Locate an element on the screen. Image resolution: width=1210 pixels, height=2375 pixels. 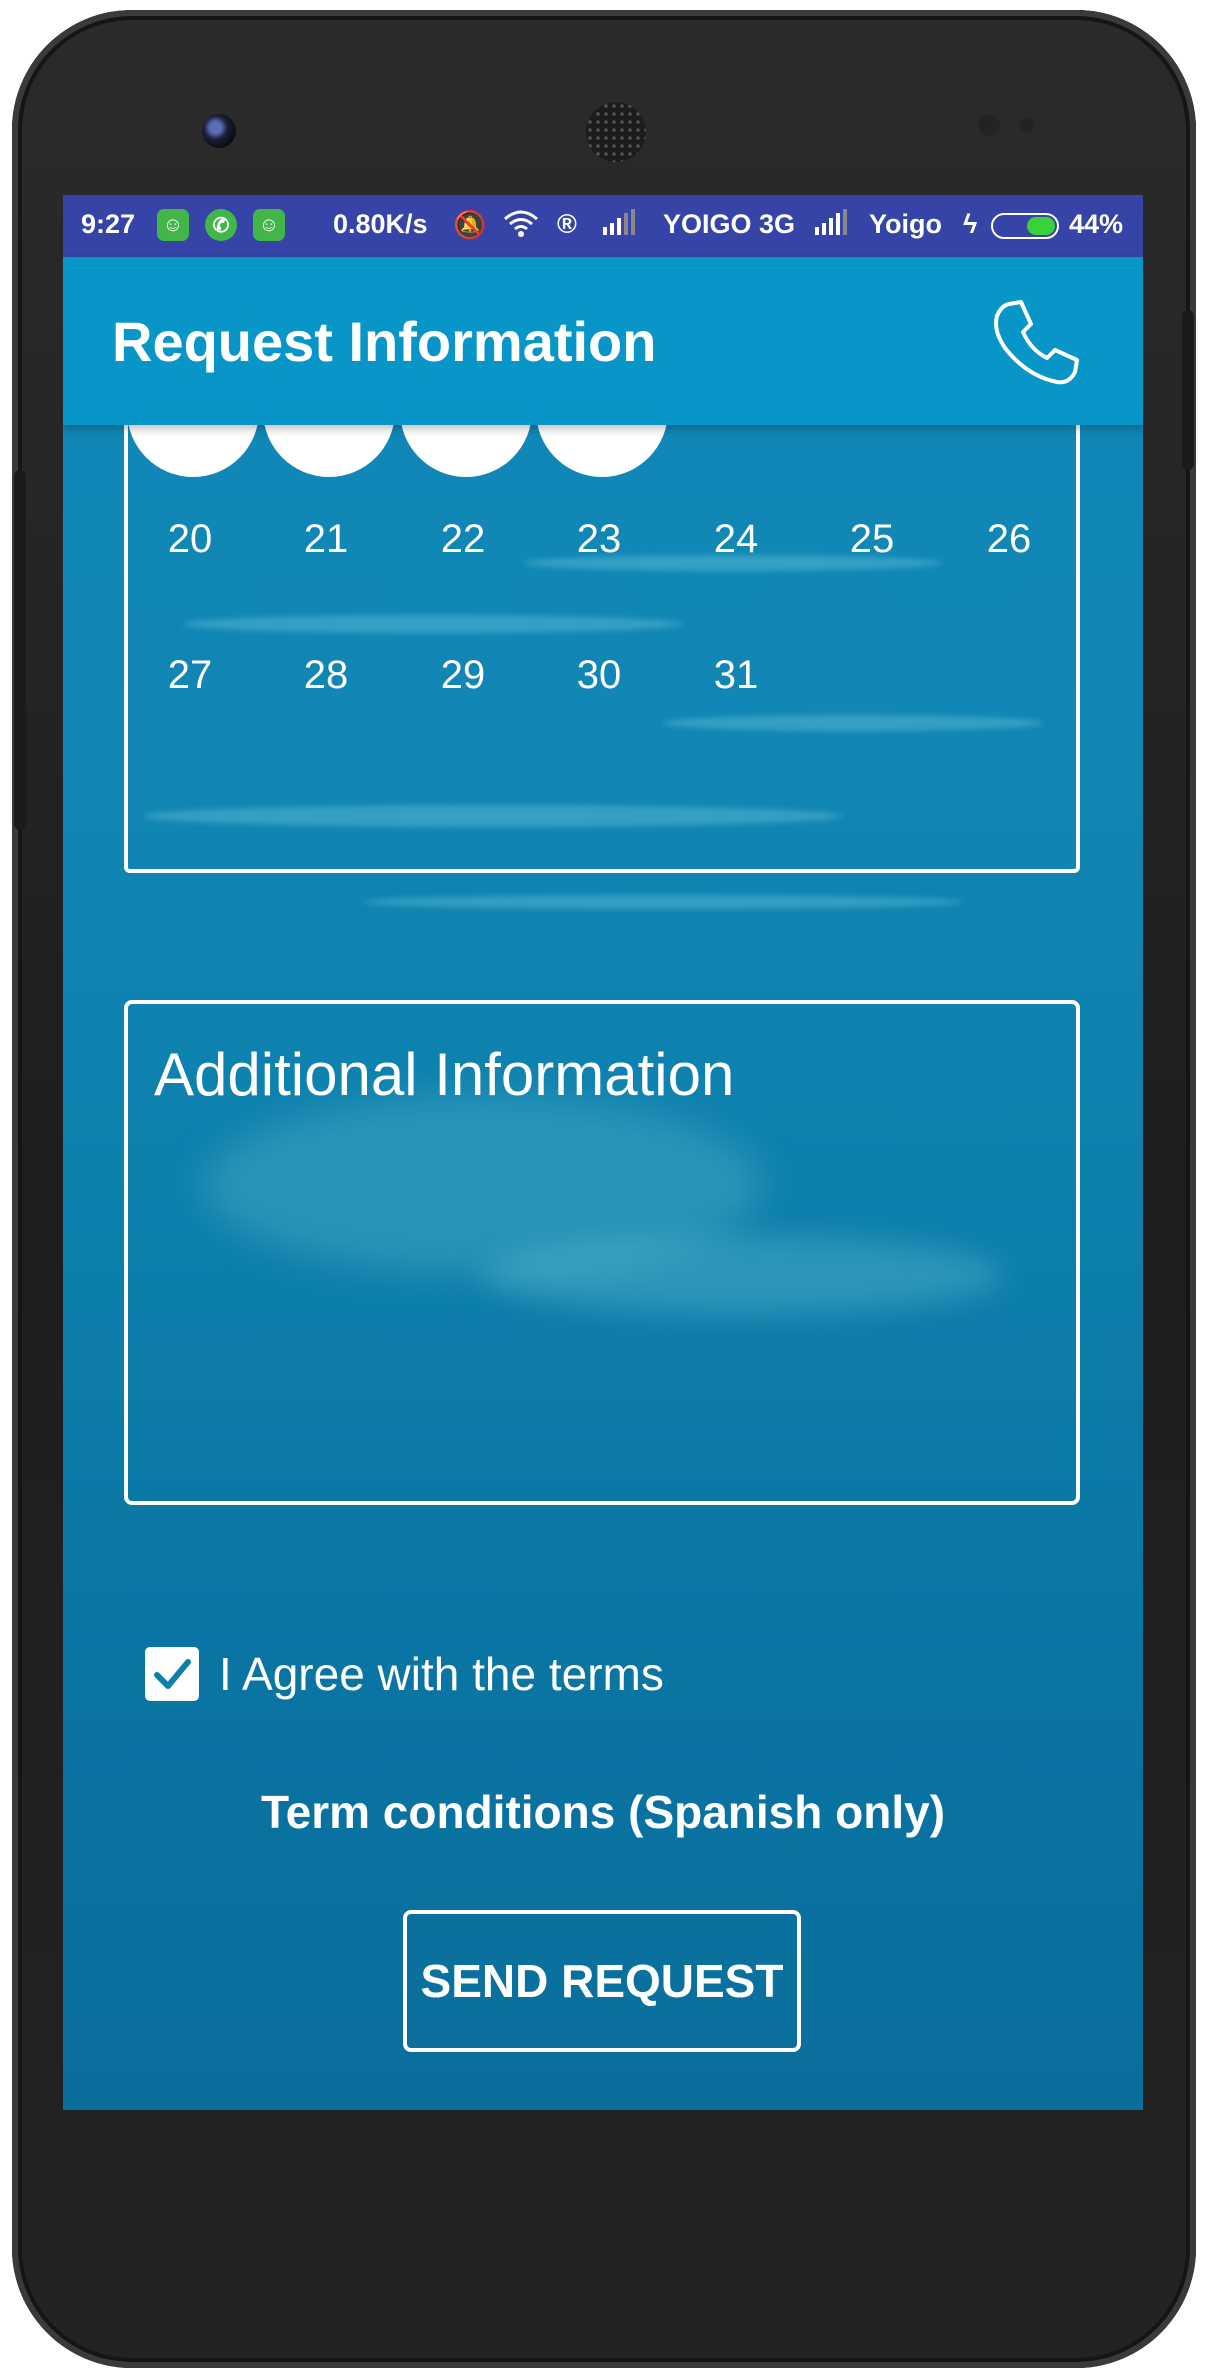
earpiece-speaker is located at coordinates (616, 132).